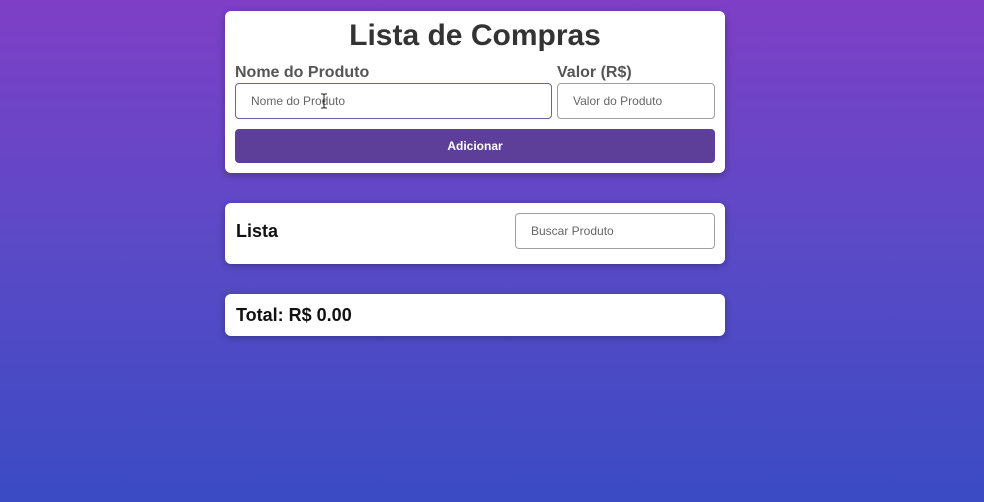 This screenshot has height=502, width=984. I want to click on text-cursor-icon, so click(324, 101).